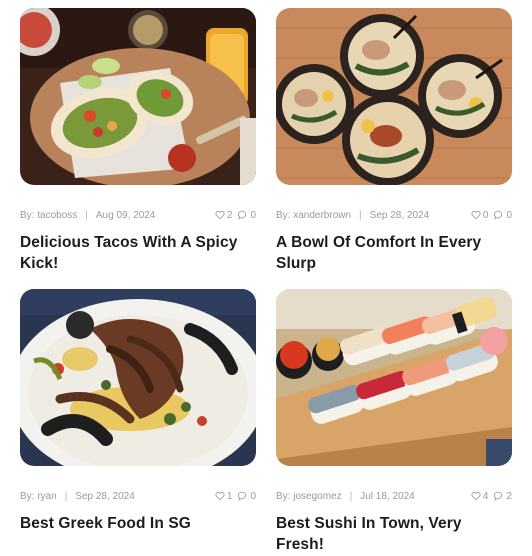 This screenshot has width=532, height=556. I want to click on like-button: 4, so click(480, 496).